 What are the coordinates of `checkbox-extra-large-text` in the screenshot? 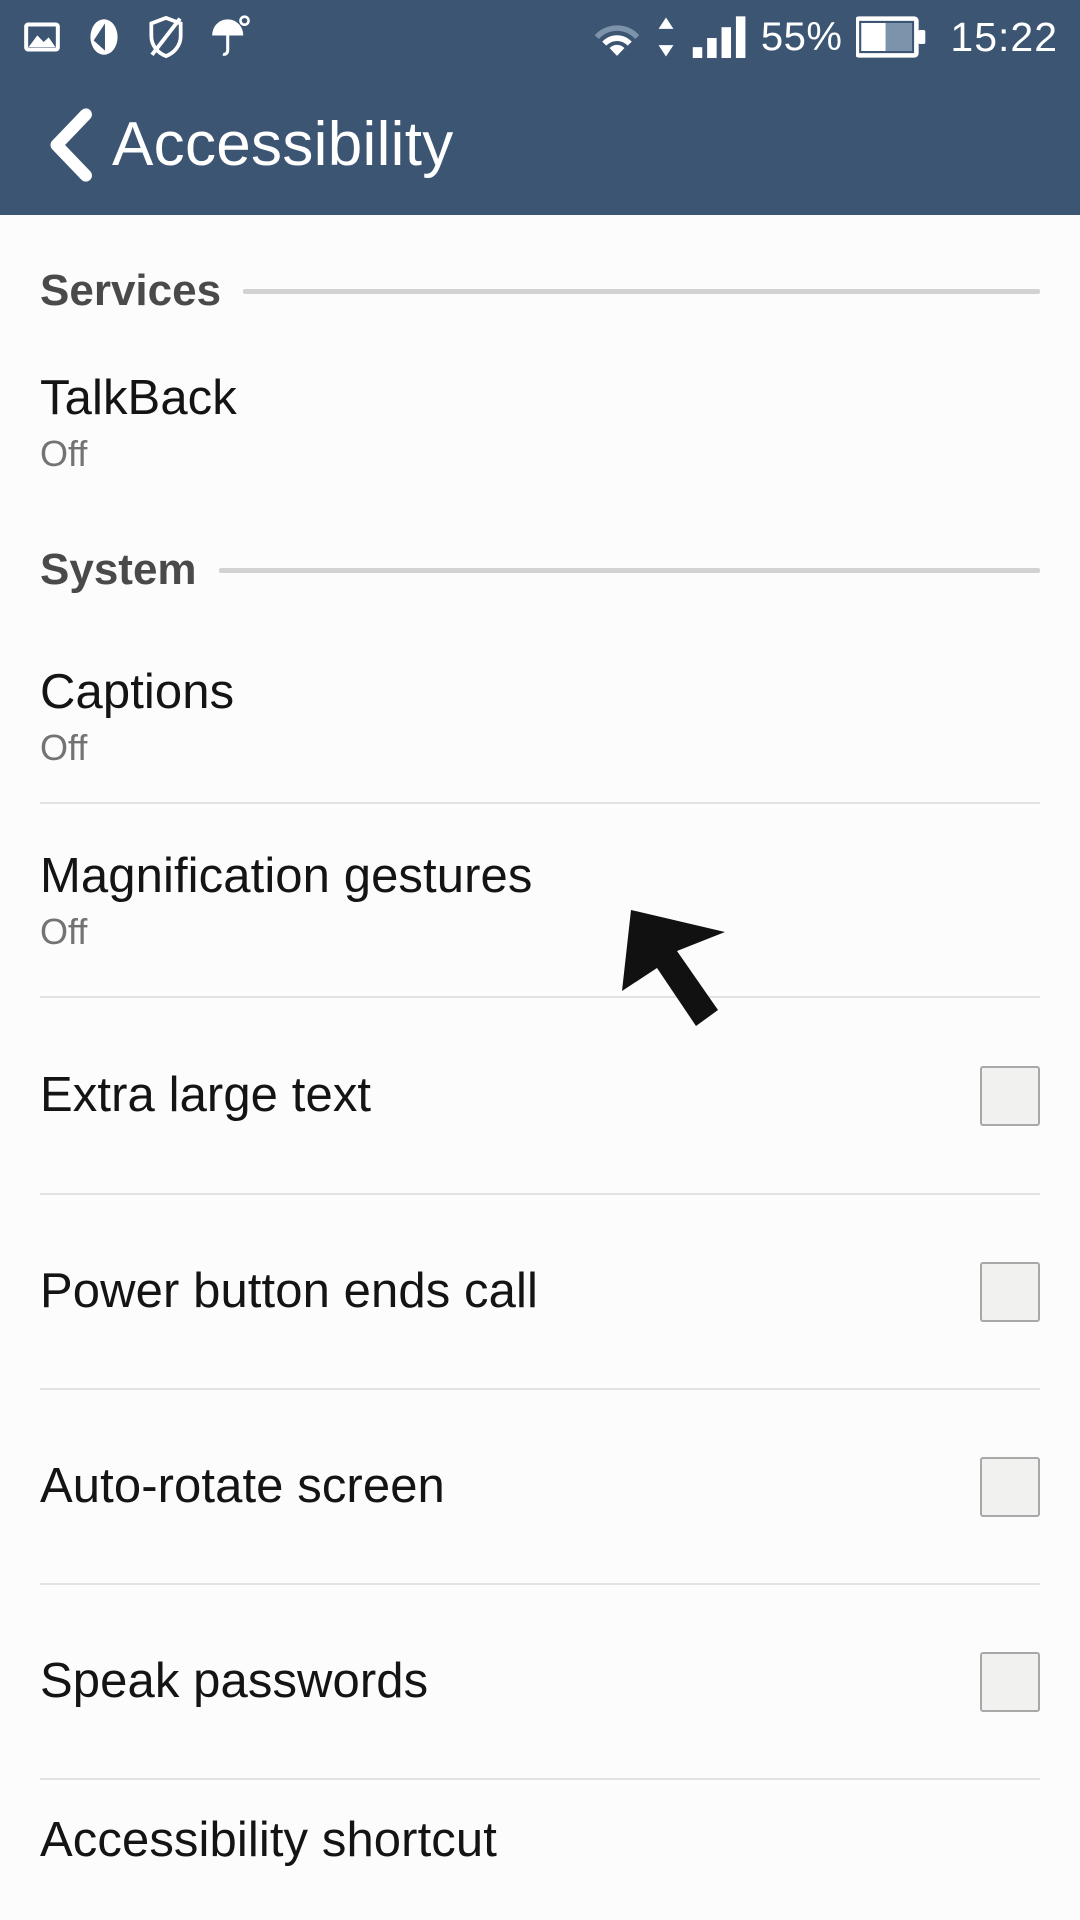 It's located at (1010, 1095).